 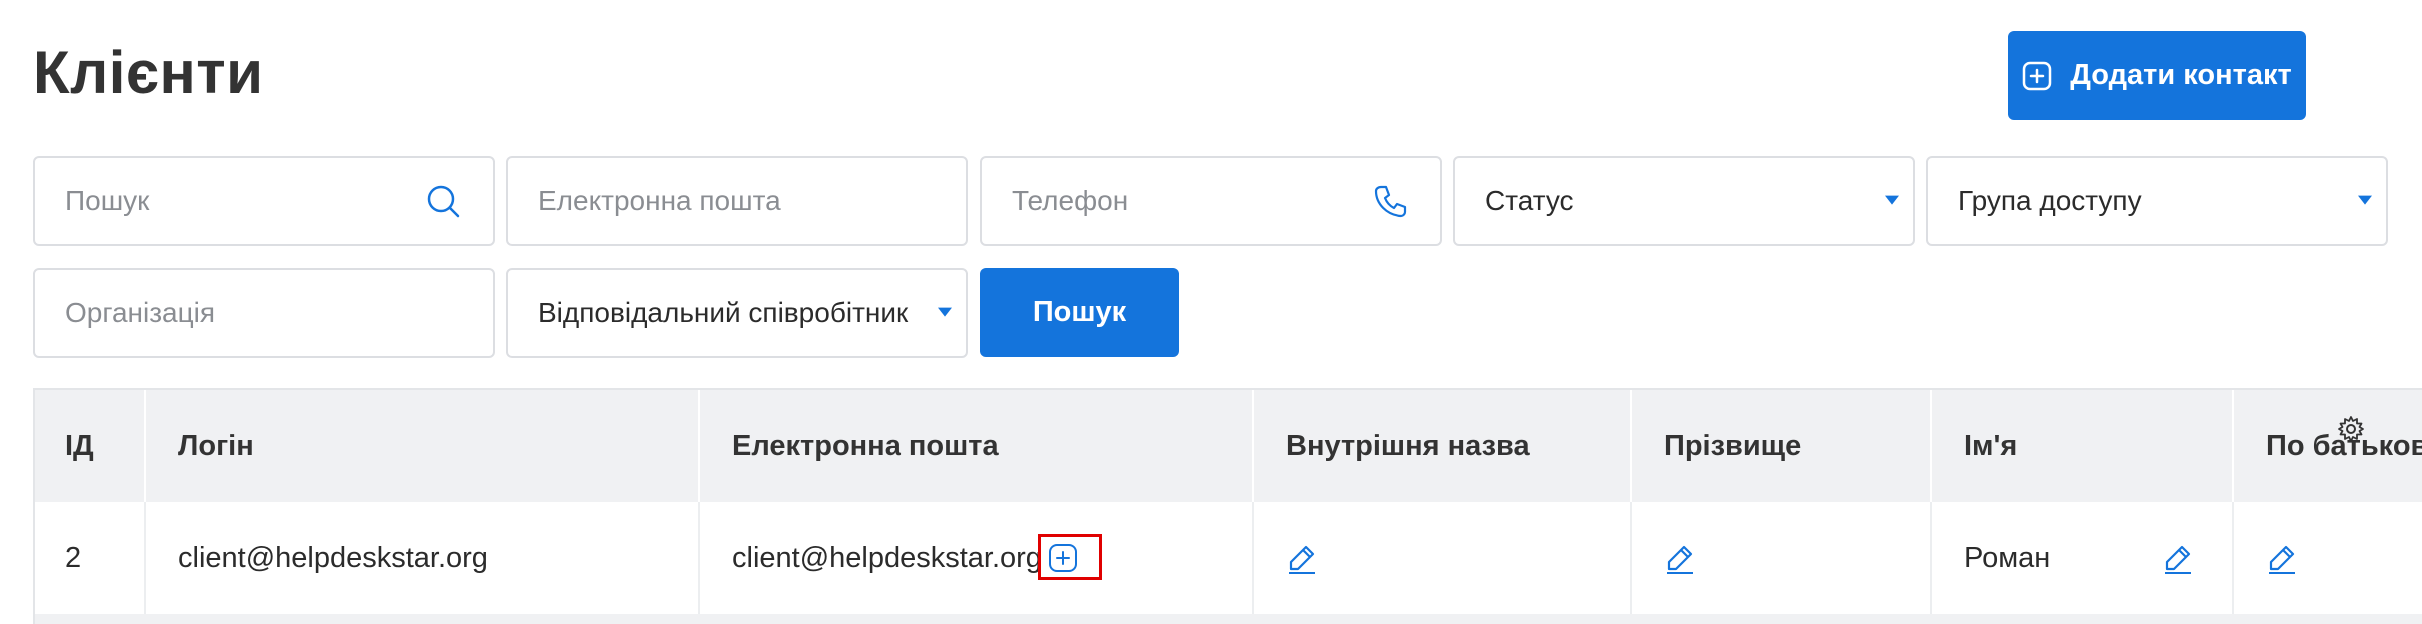 What do you see at coordinates (1684, 201) in the screenshot?
I see `status-select: Статус` at bounding box center [1684, 201].